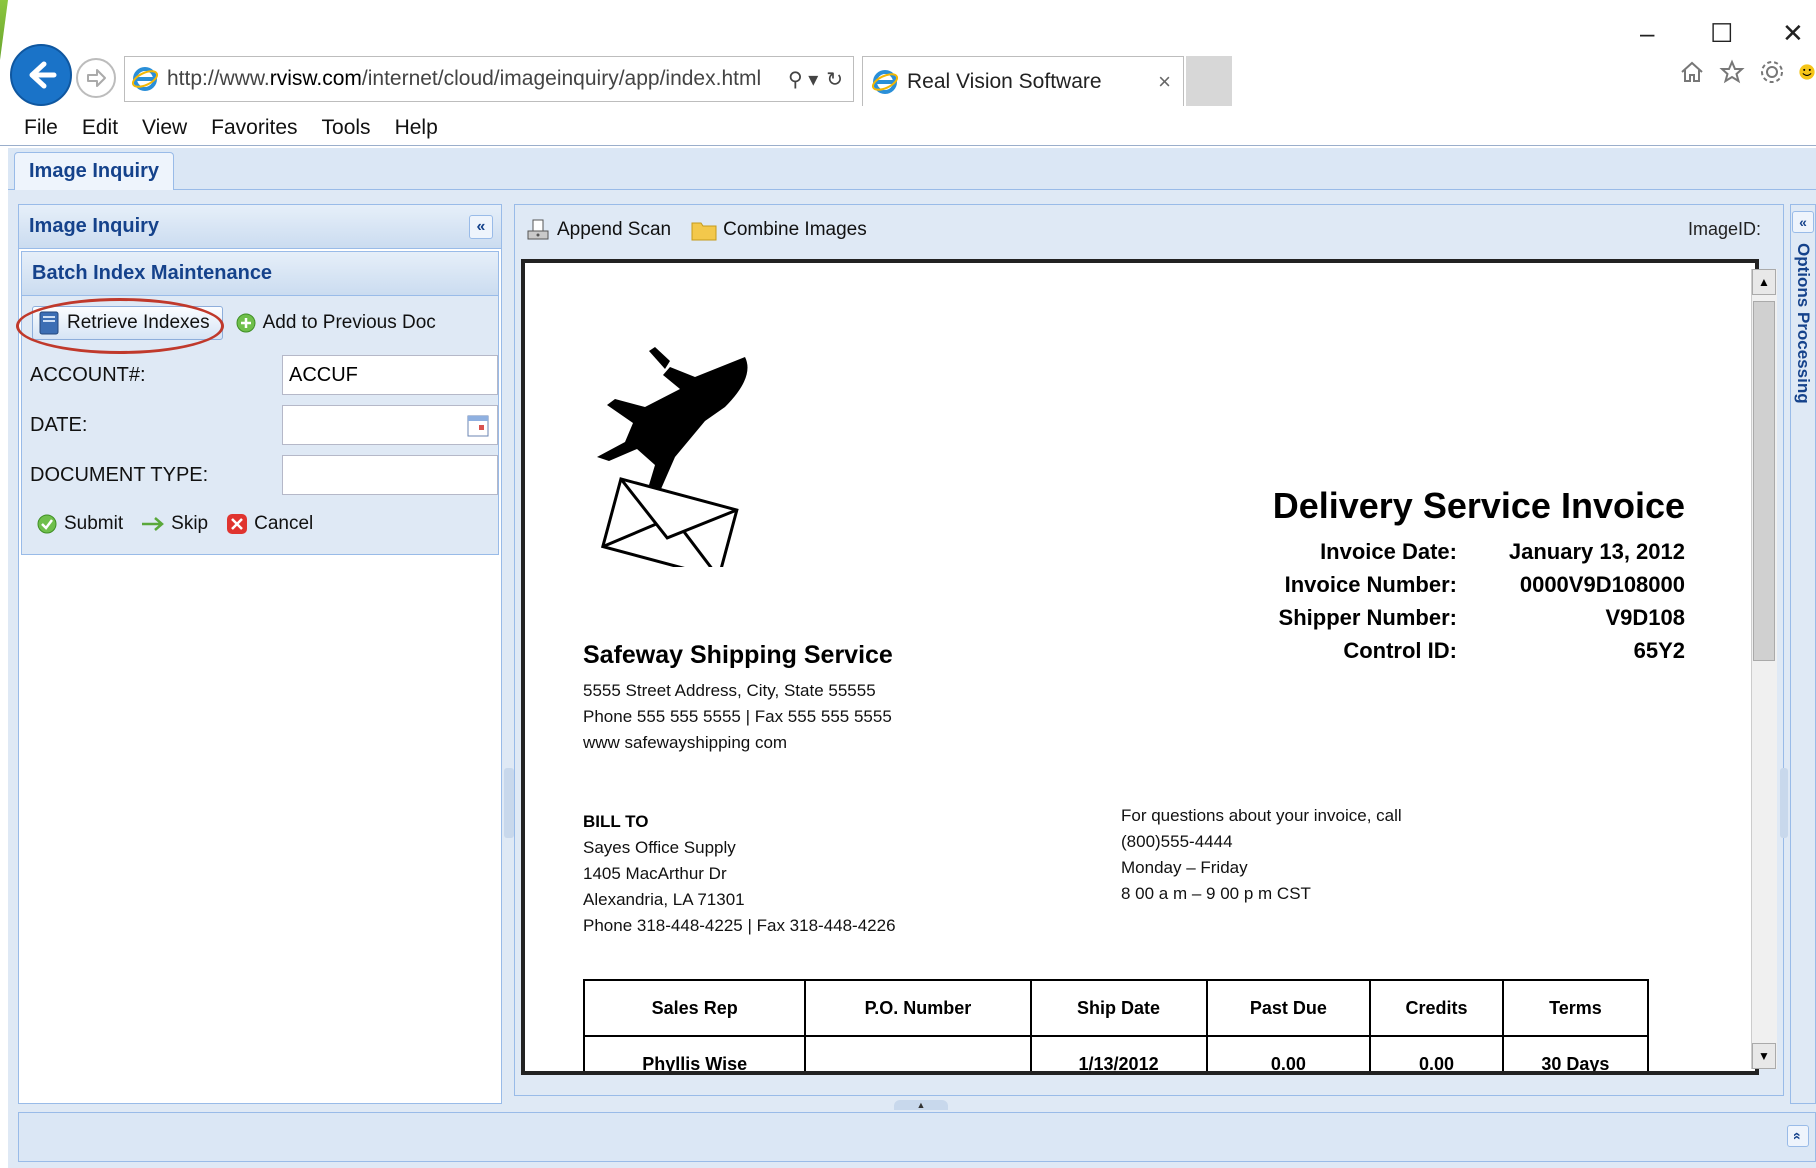  Describe the element at coordinates (834, 79) in the screenshot. I see `refresh-icon: ↻` at that location.